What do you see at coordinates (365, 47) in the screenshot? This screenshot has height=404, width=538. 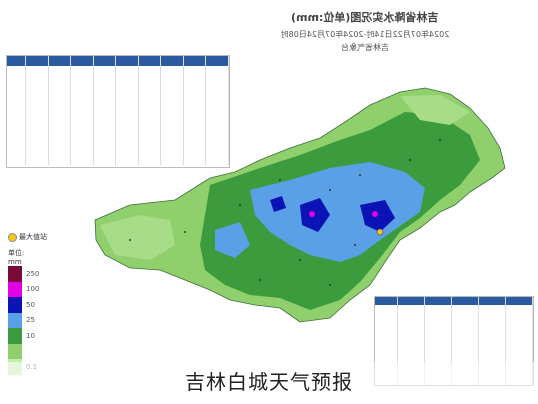 I see `map-source: 吉林省气象台` at bounding box center [365, 47].